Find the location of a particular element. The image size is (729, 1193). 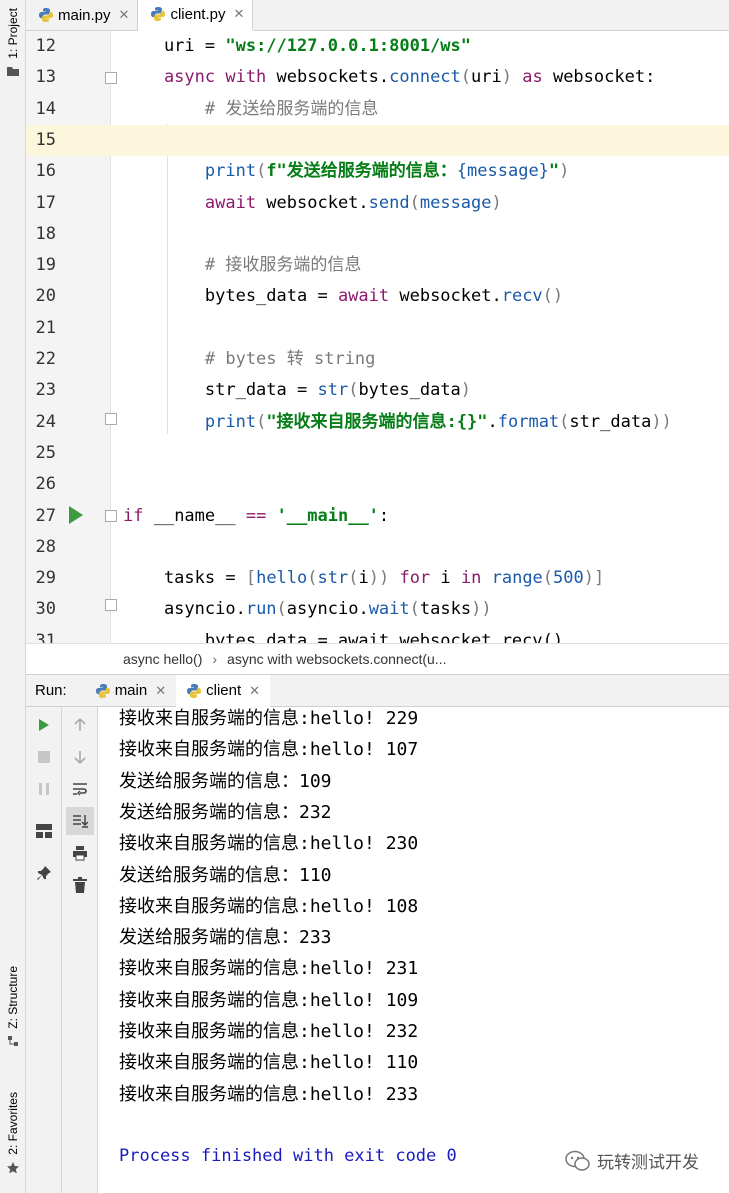

soft-wrap-button is located at coordinates (80, 789).